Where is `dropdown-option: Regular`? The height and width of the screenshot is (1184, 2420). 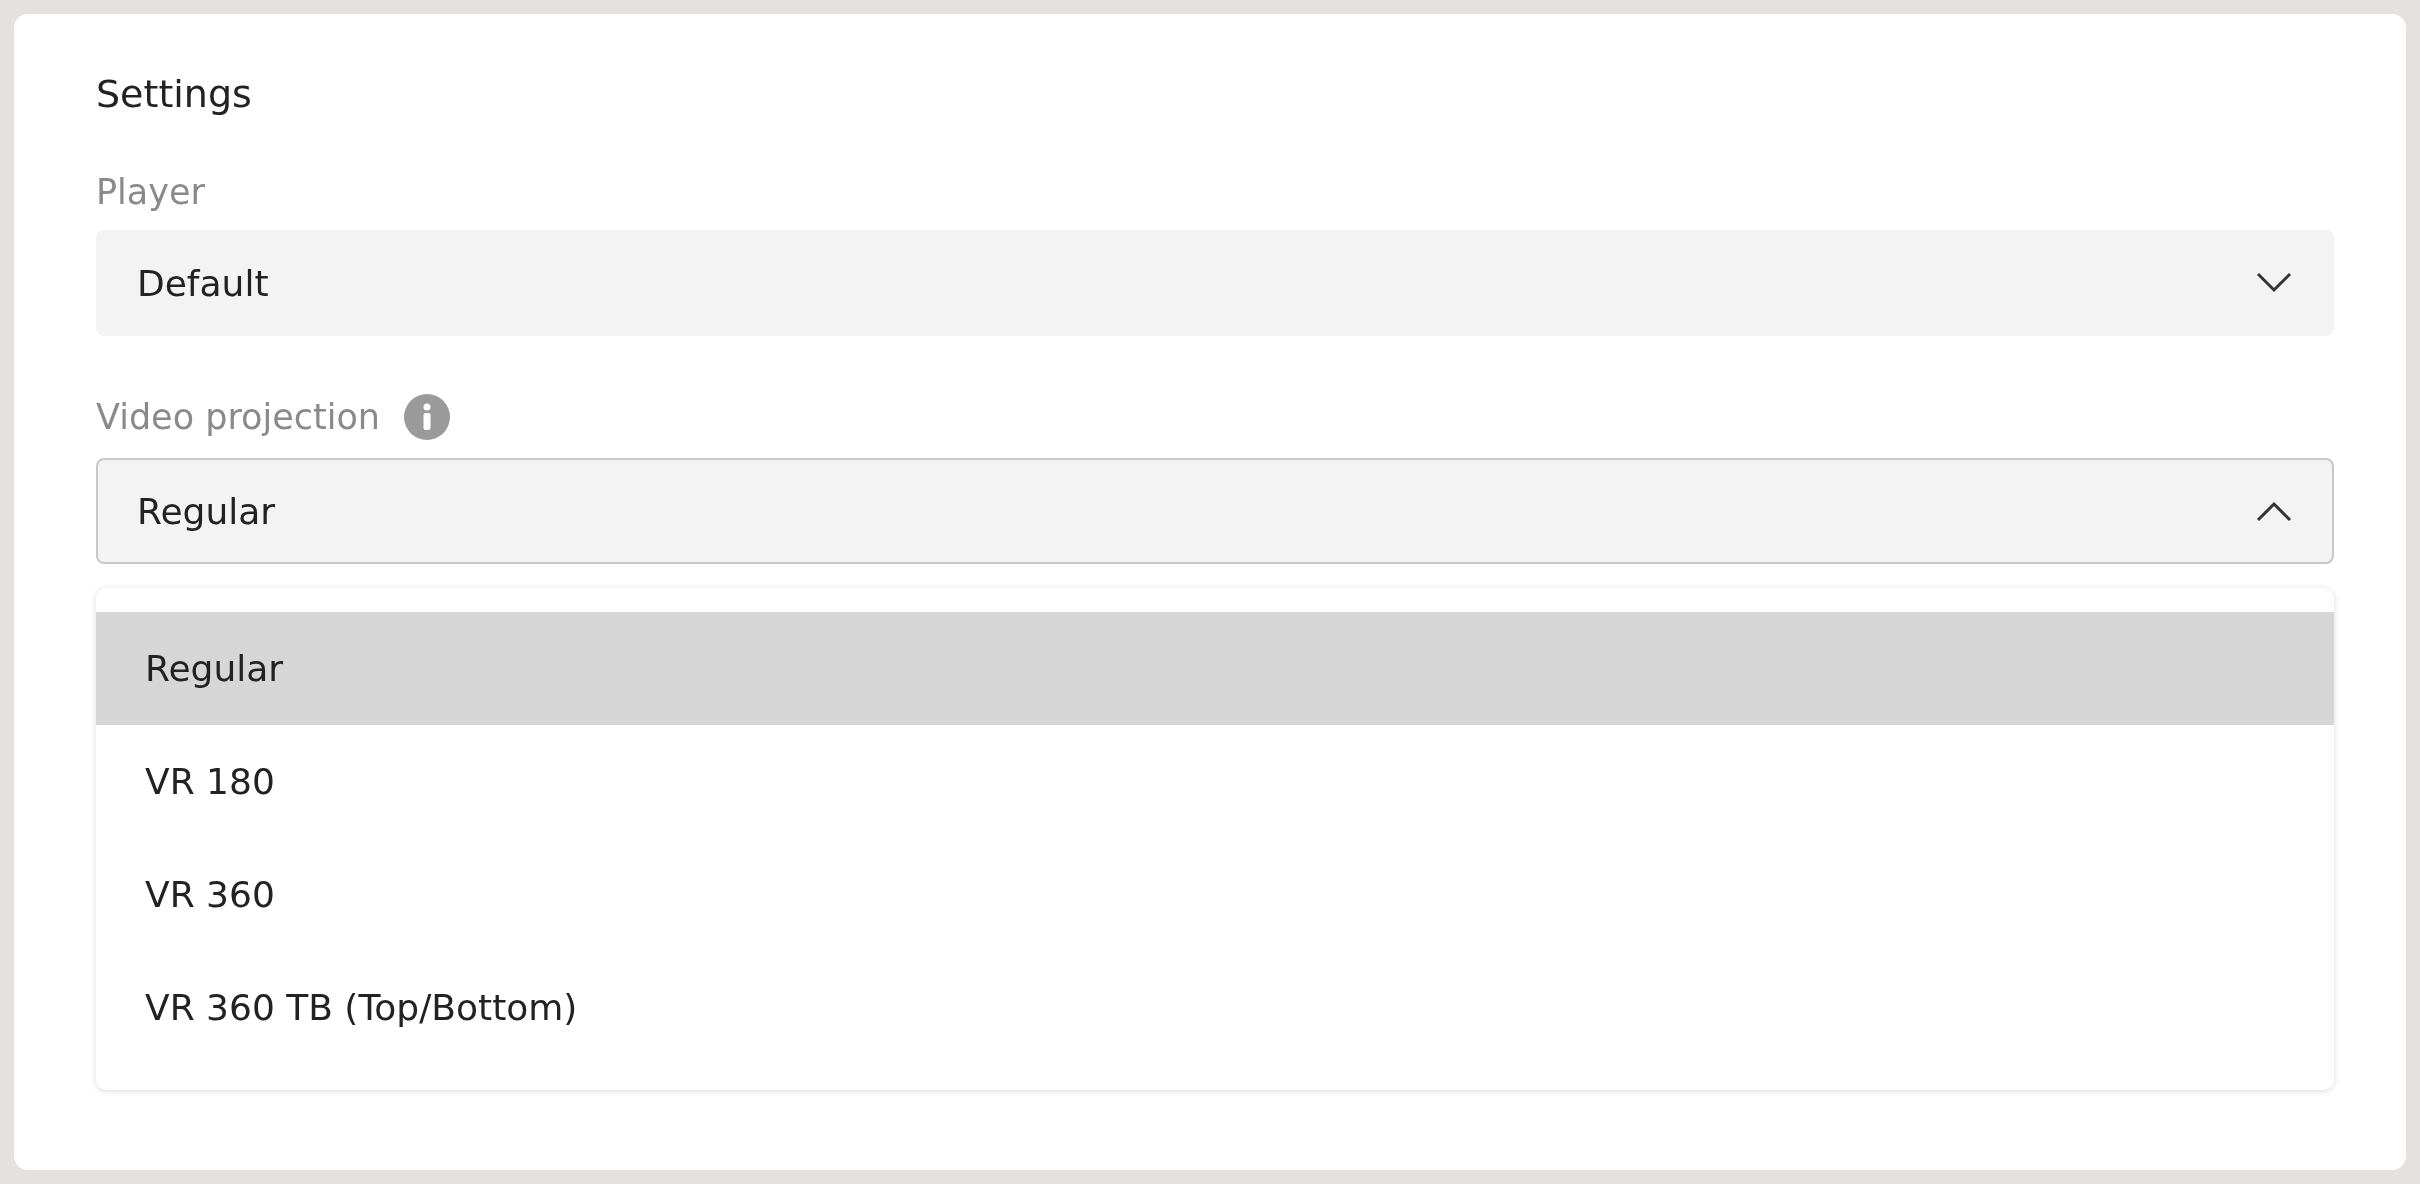 dropdown-option: Regular is located at coordinates (1215, 668).